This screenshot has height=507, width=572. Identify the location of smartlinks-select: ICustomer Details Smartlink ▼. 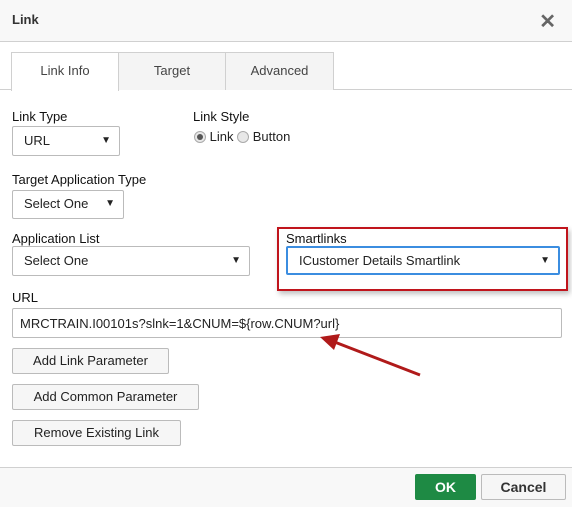
(423, 260).